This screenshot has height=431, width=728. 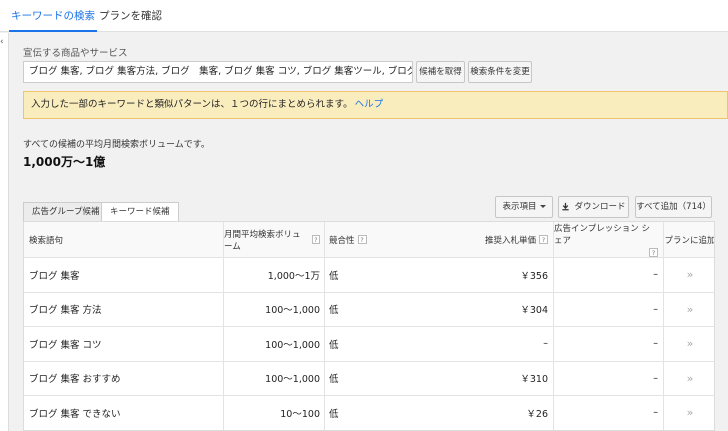 What do you see at coordinates (439, 413) in the screenshot?
I see `bid-cell: ￥26` at bounding box center [439, 413].